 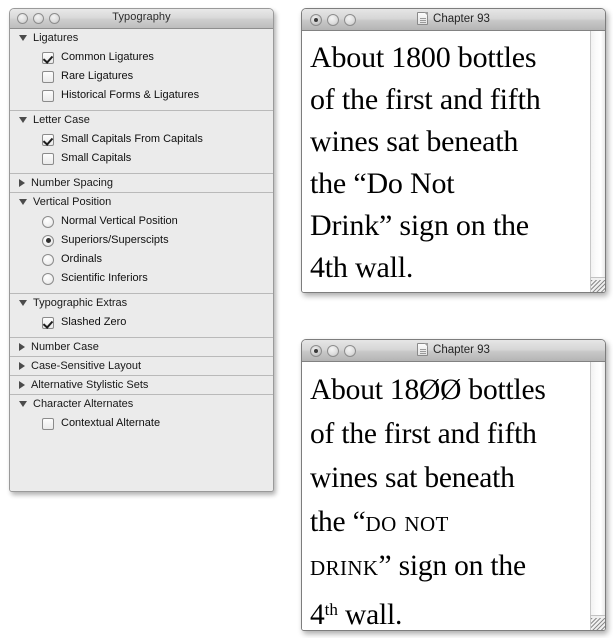 What do you see at coordinates (362, 267) in the screenshot?
I see `plain-text: 4th wall.` at bounding box center [362, 267].